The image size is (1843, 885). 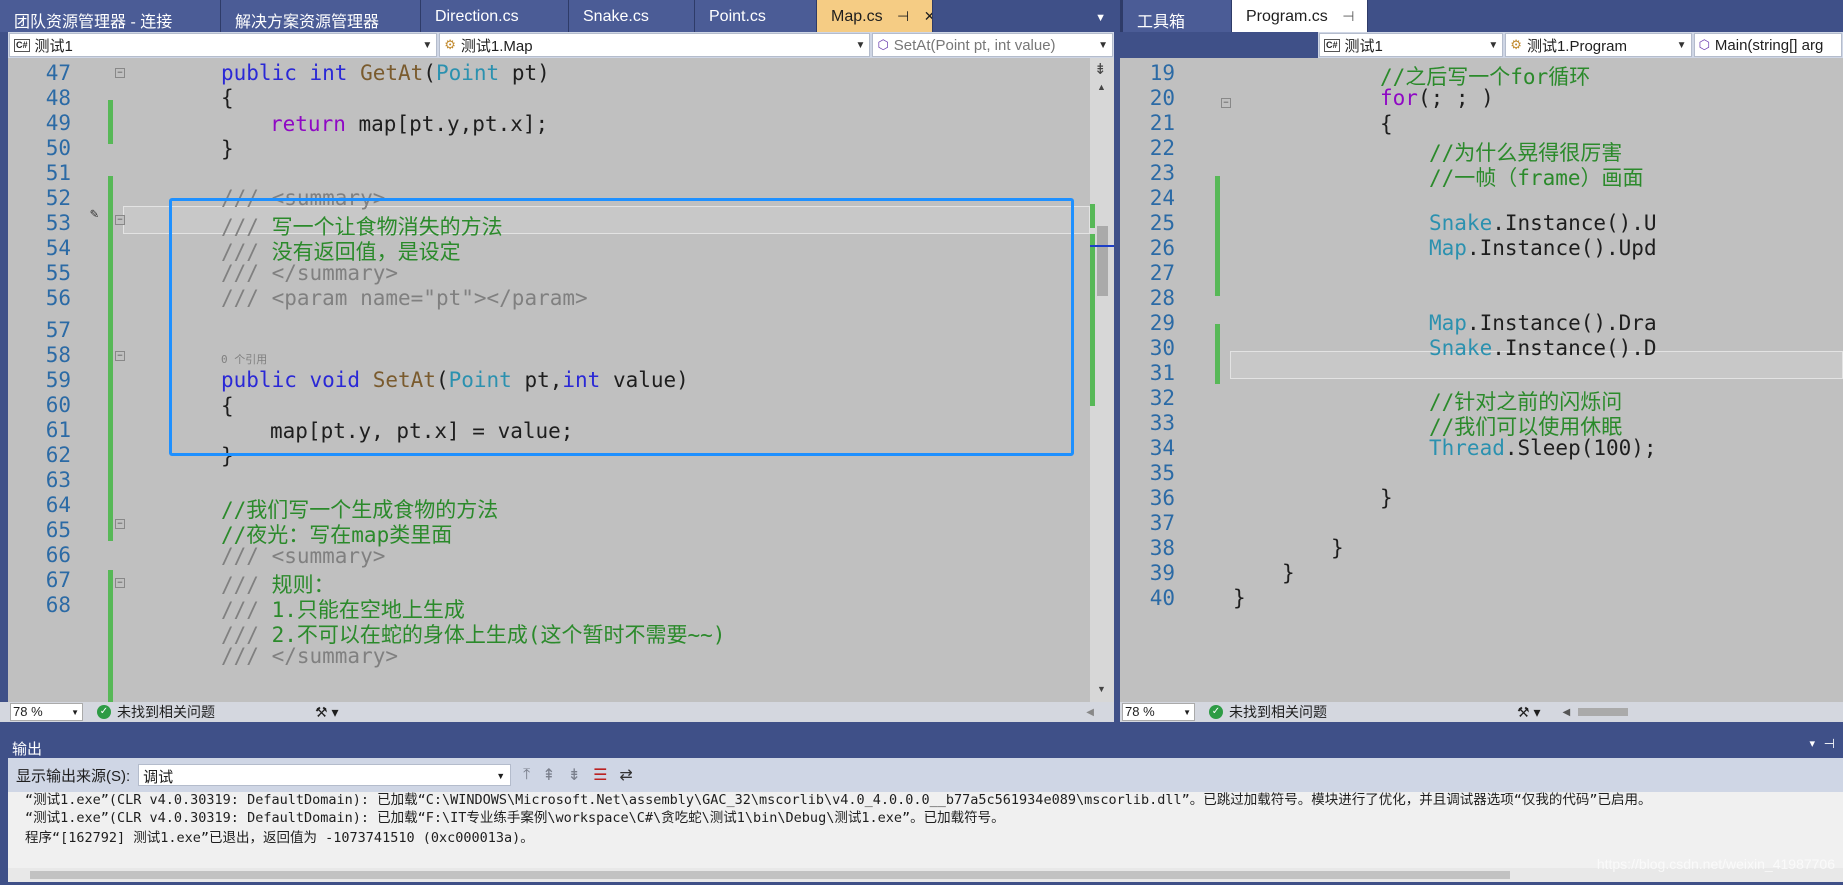 I want to click on line-number: 36, so click(x=1162, y=498).